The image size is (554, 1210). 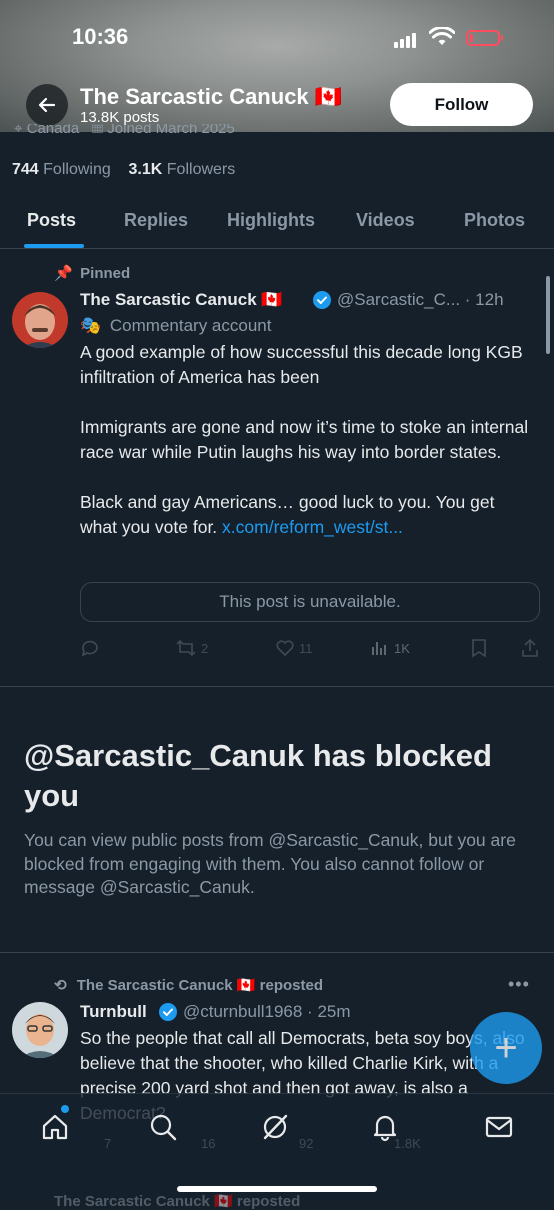 What do you see at coordinates (92, 273) in the screenshot?
I see `pinned-indicator: 📌 Pinned` at bounding box center [92, 273].